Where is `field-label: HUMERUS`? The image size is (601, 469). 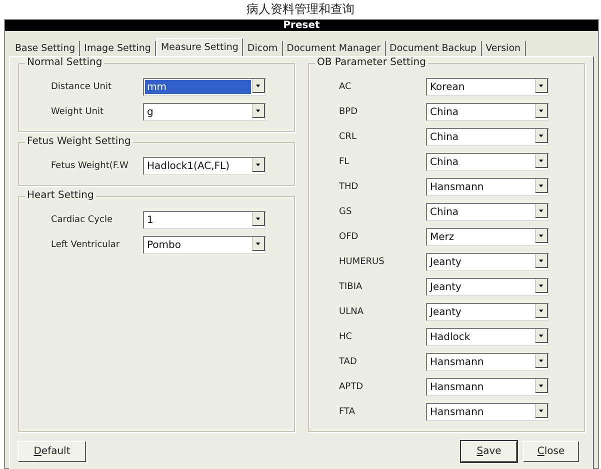 field-label: HUMERUS is located at coordinates (362, 262).